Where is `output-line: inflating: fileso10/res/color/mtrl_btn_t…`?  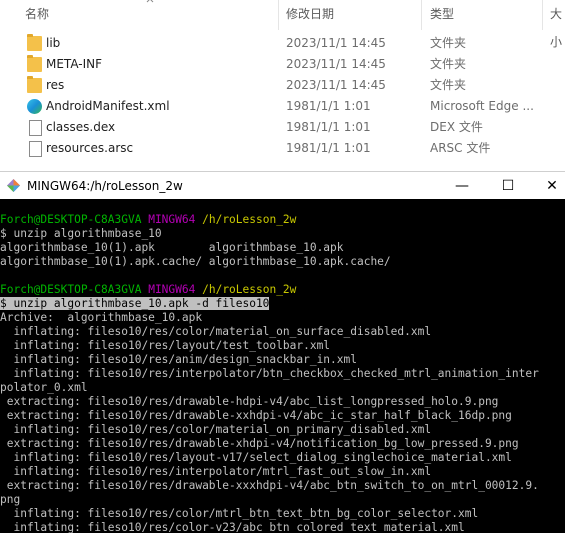 output-line: inflating: fileso10/res/color/mtrl_btn_t… is located at coordinates (239, 513).